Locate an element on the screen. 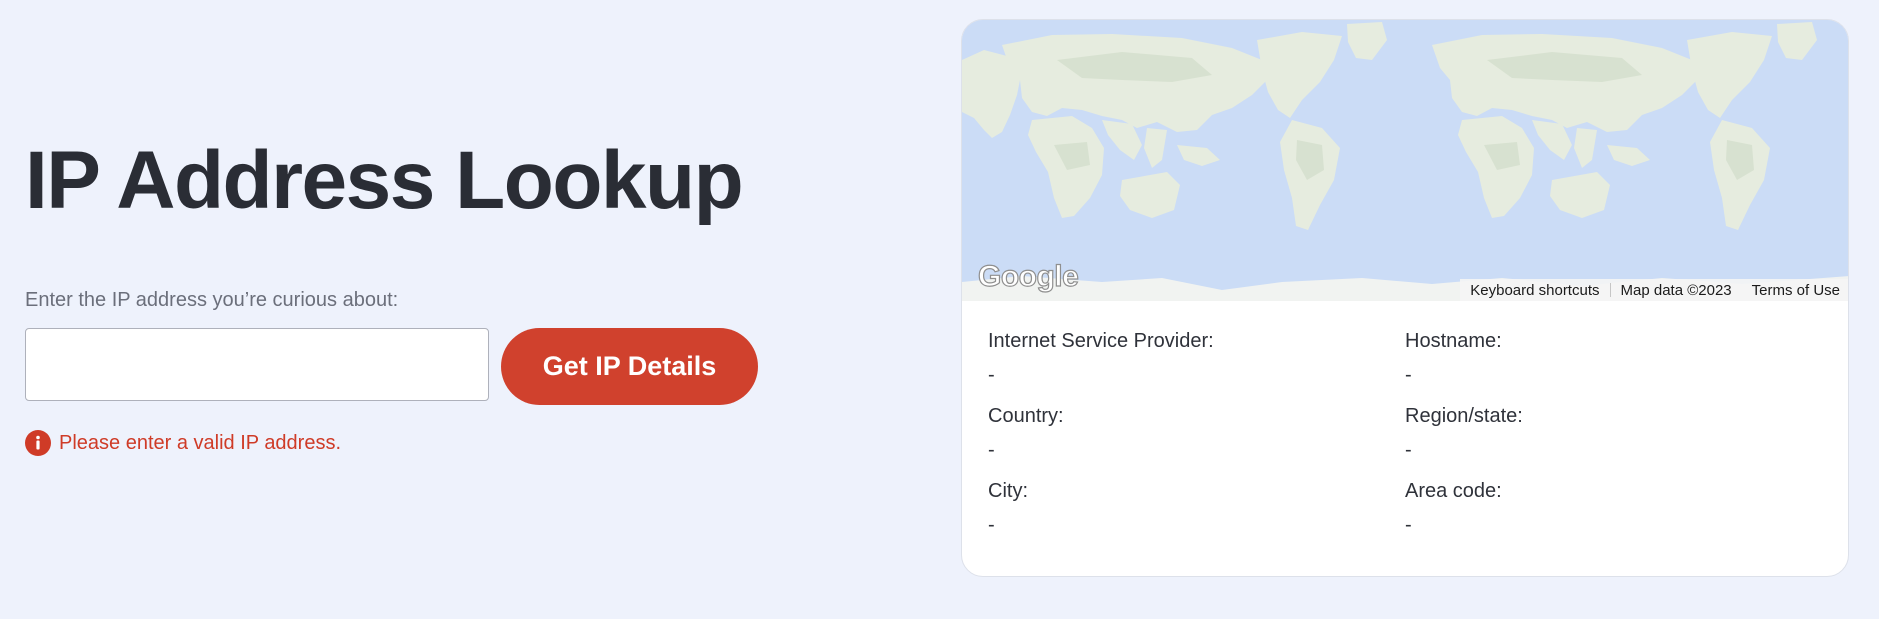  detail-isp: Internet Service Provider: - is located at coordinates (1178, 358).